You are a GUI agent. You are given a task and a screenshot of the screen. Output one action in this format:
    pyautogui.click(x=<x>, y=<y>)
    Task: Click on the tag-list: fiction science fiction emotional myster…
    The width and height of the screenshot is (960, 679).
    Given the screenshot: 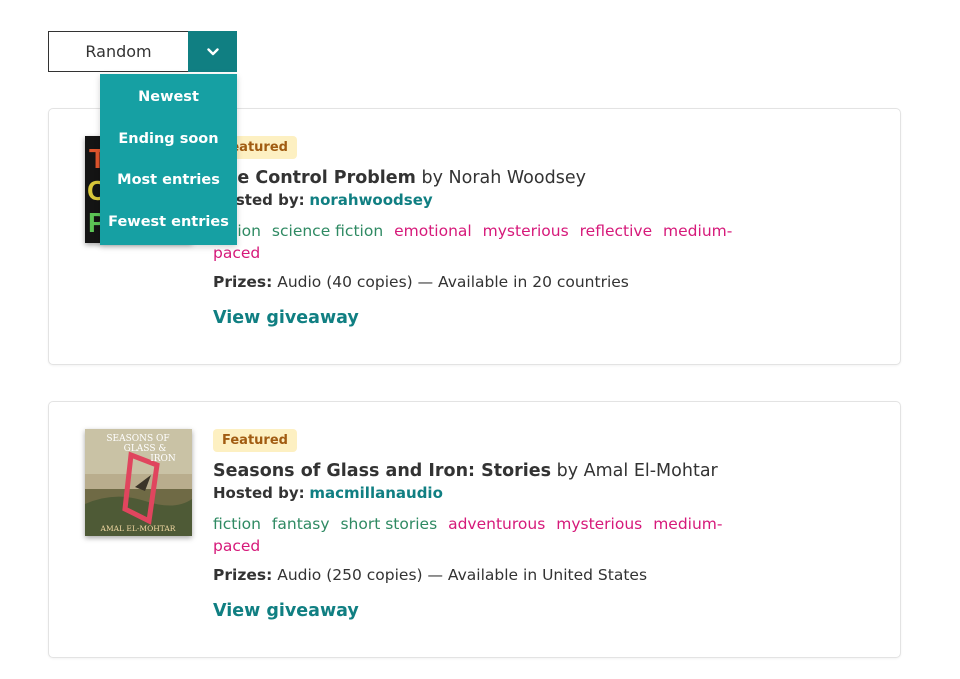 What is the action you would take?
    pyautogui.click(x=483, y=242)
    